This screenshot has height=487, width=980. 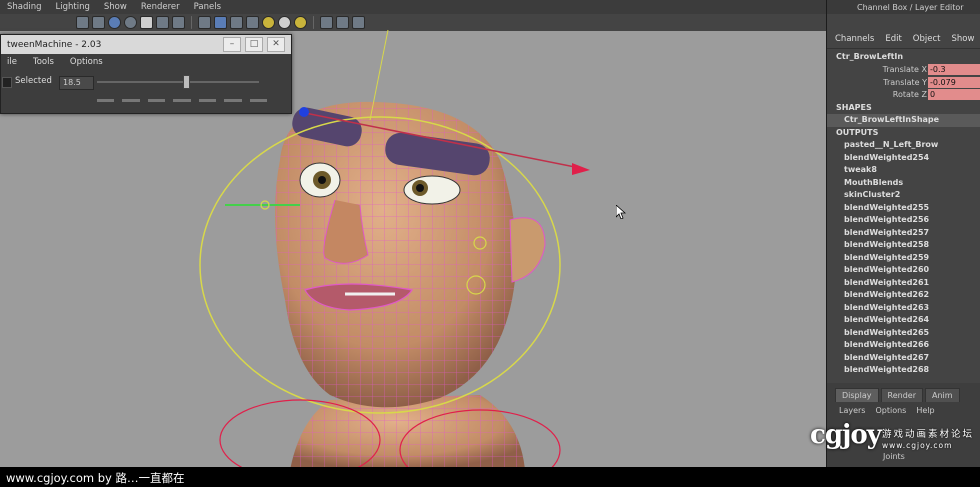 What do you see at coordinates (903, 170) in the screenshot?
I see `output-item: tweak8` at bounding box center [903, 170].